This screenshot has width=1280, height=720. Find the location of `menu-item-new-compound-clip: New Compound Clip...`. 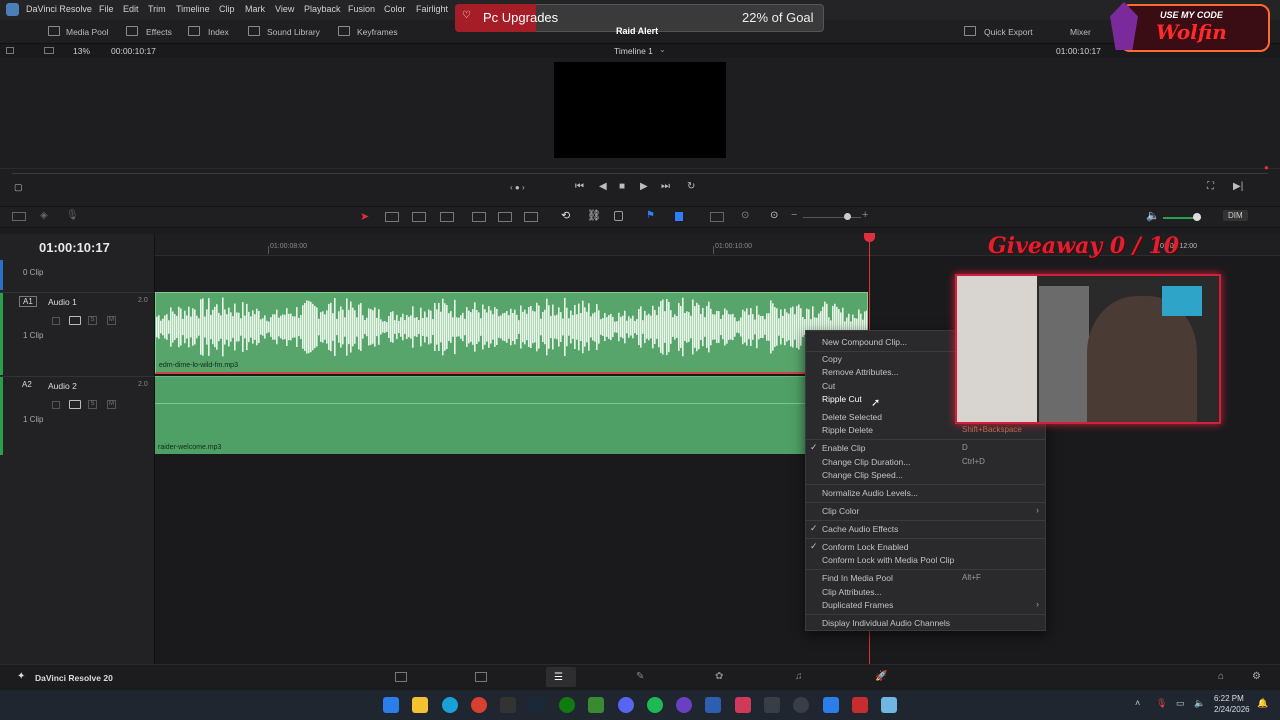

menu-item-new-compound-clip: New Compound Clip... is located at coordinates (864, 342).